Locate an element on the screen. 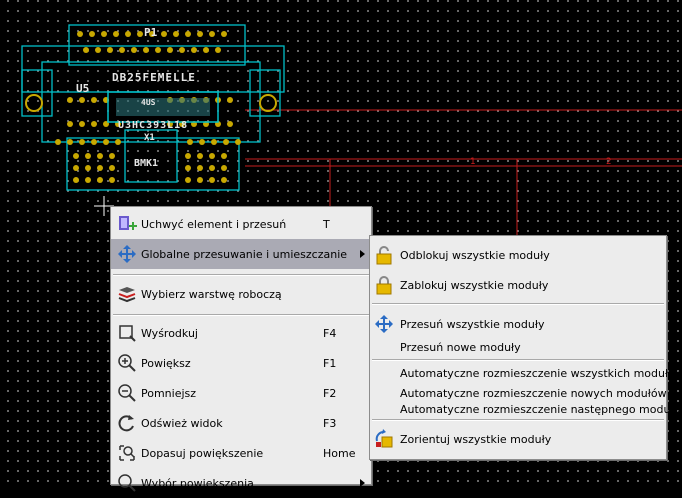 The image size is (682, 498). menu-item-shortcut: F1 is located at coordinates (330, 363).